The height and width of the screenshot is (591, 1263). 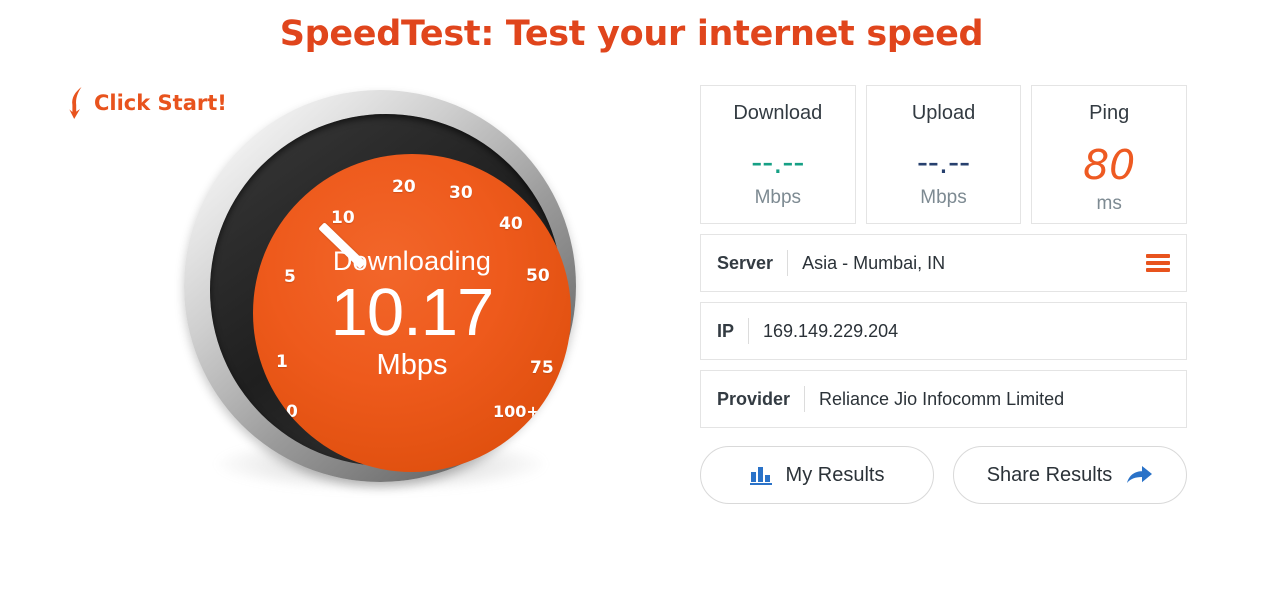 I want to click on gauge-scale-label: 40, so click(x=511, y=224).